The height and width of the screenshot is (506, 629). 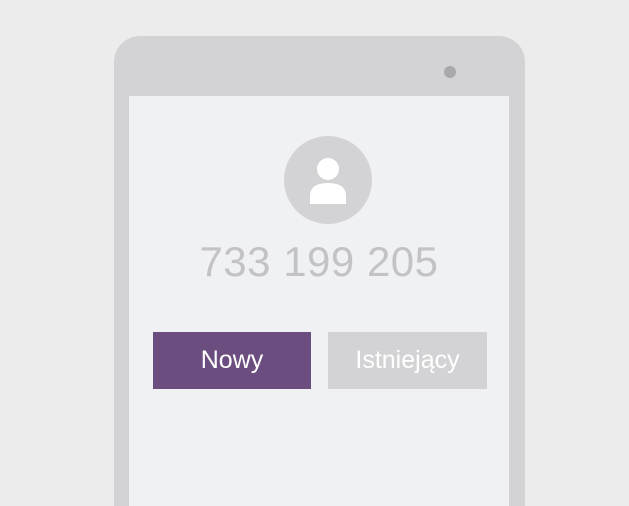 I want to click on new-contact-button: Nowy, so click(x=232, y=360).